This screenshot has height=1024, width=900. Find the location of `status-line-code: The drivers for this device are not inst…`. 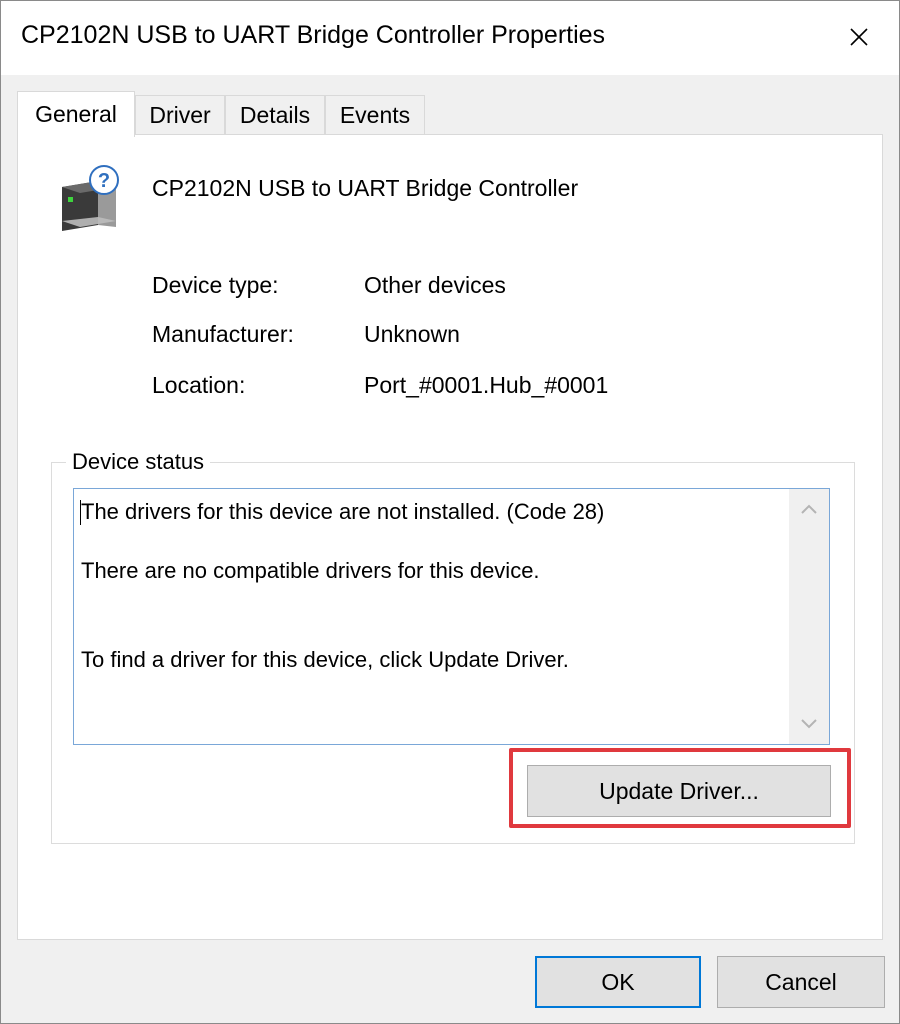

status-line-code: The drivers for this device are not inst… is located at coordinates (343, 511).